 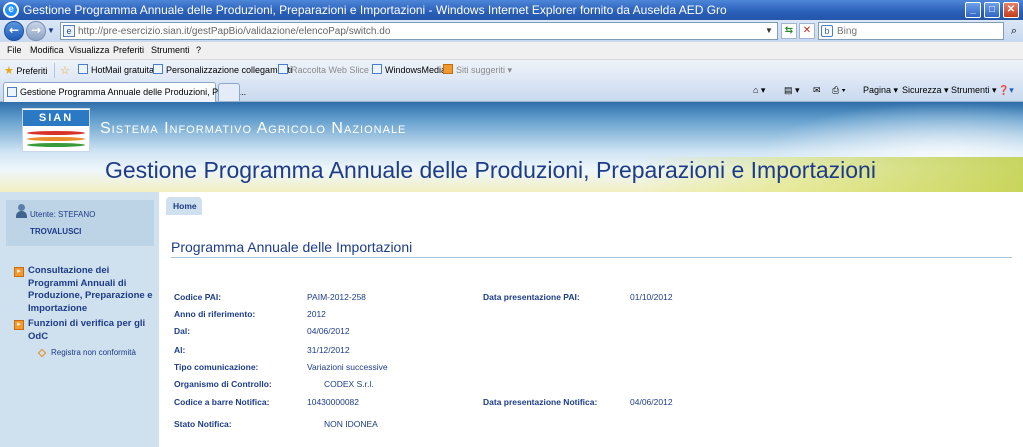 What do you see at coordinates (807, 31) in the screenshot?
I see `stop-icon: ✕` at bounding box center [807, 31].